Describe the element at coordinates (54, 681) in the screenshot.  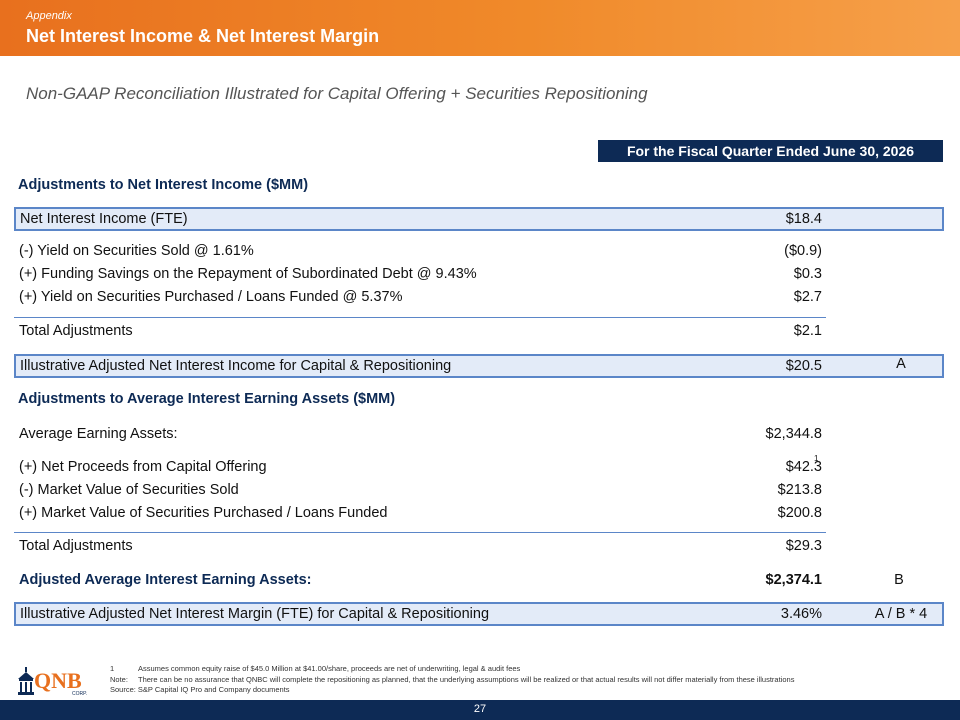
I see `company-logo: QNB CORP.` at that location.